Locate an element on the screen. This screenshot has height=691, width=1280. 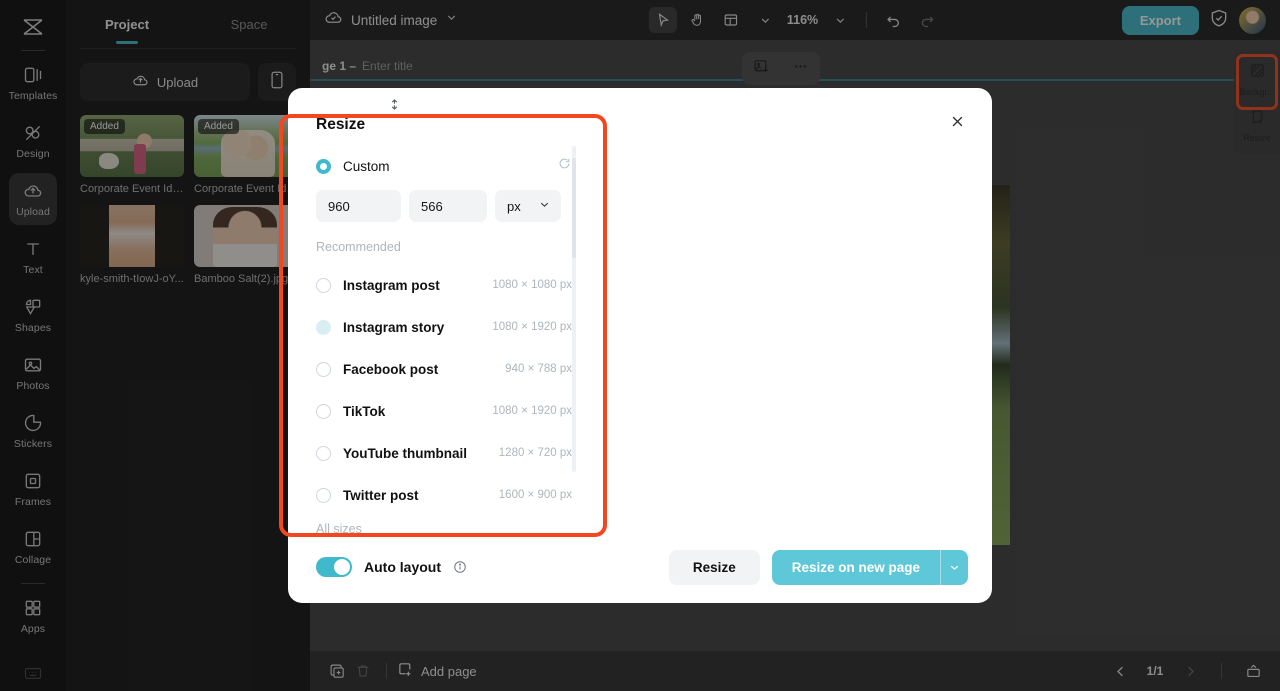
size-name: TikTok is located at coordinates (364, 411).